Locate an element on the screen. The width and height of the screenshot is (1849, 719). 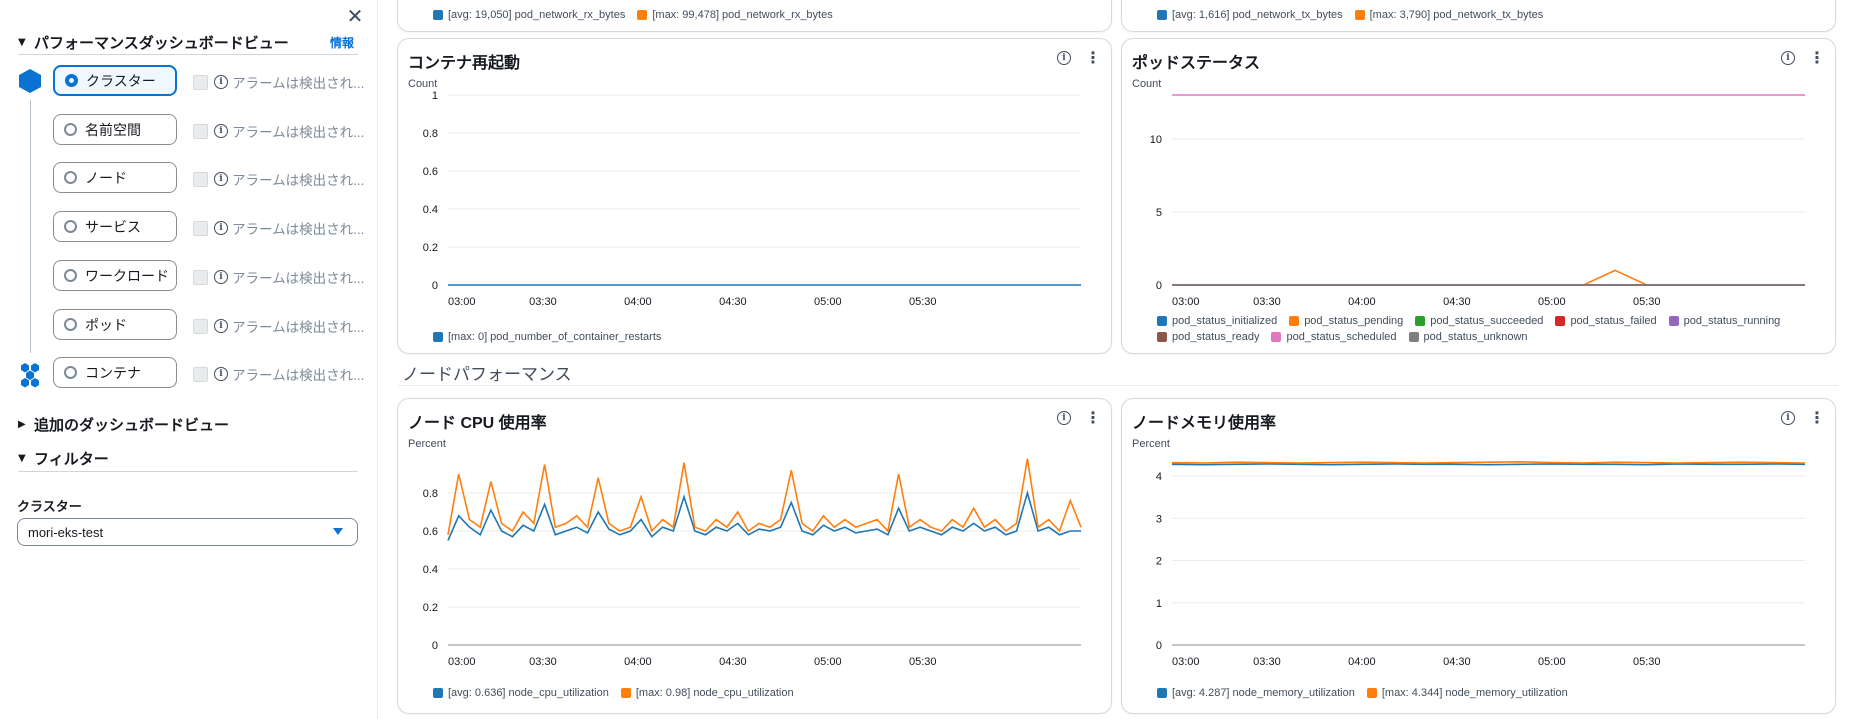
legend-item: [avg: 0.636] node_cpu_utilization is located at coordinates (521, 693).